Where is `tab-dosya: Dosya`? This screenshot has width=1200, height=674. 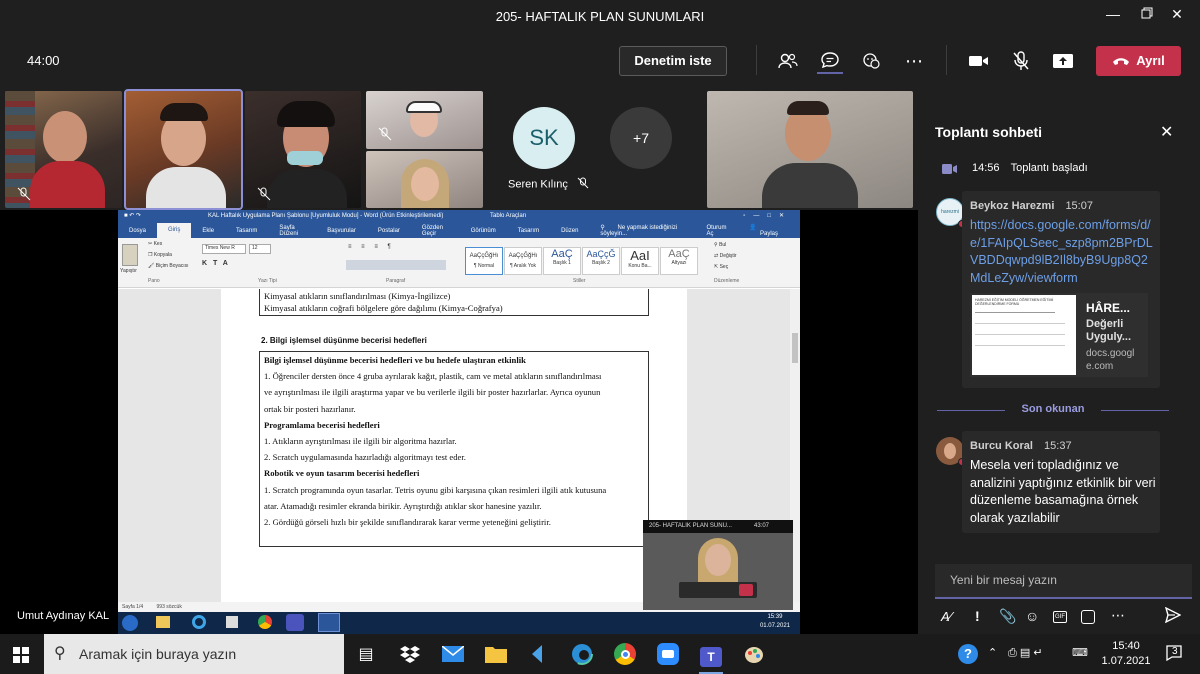 tab-dosya: Dosya is located at coordinates (137, 231).